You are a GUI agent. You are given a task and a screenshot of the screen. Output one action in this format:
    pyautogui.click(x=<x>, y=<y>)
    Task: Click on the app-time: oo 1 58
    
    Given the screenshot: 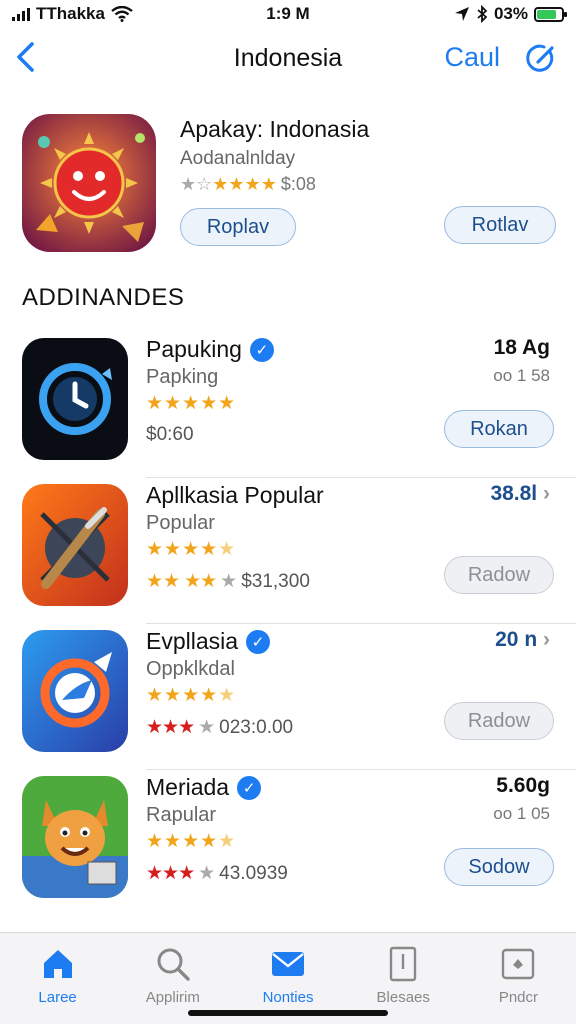 What is the action you would take?
    pyautogui.click(x=521, y=375)
    